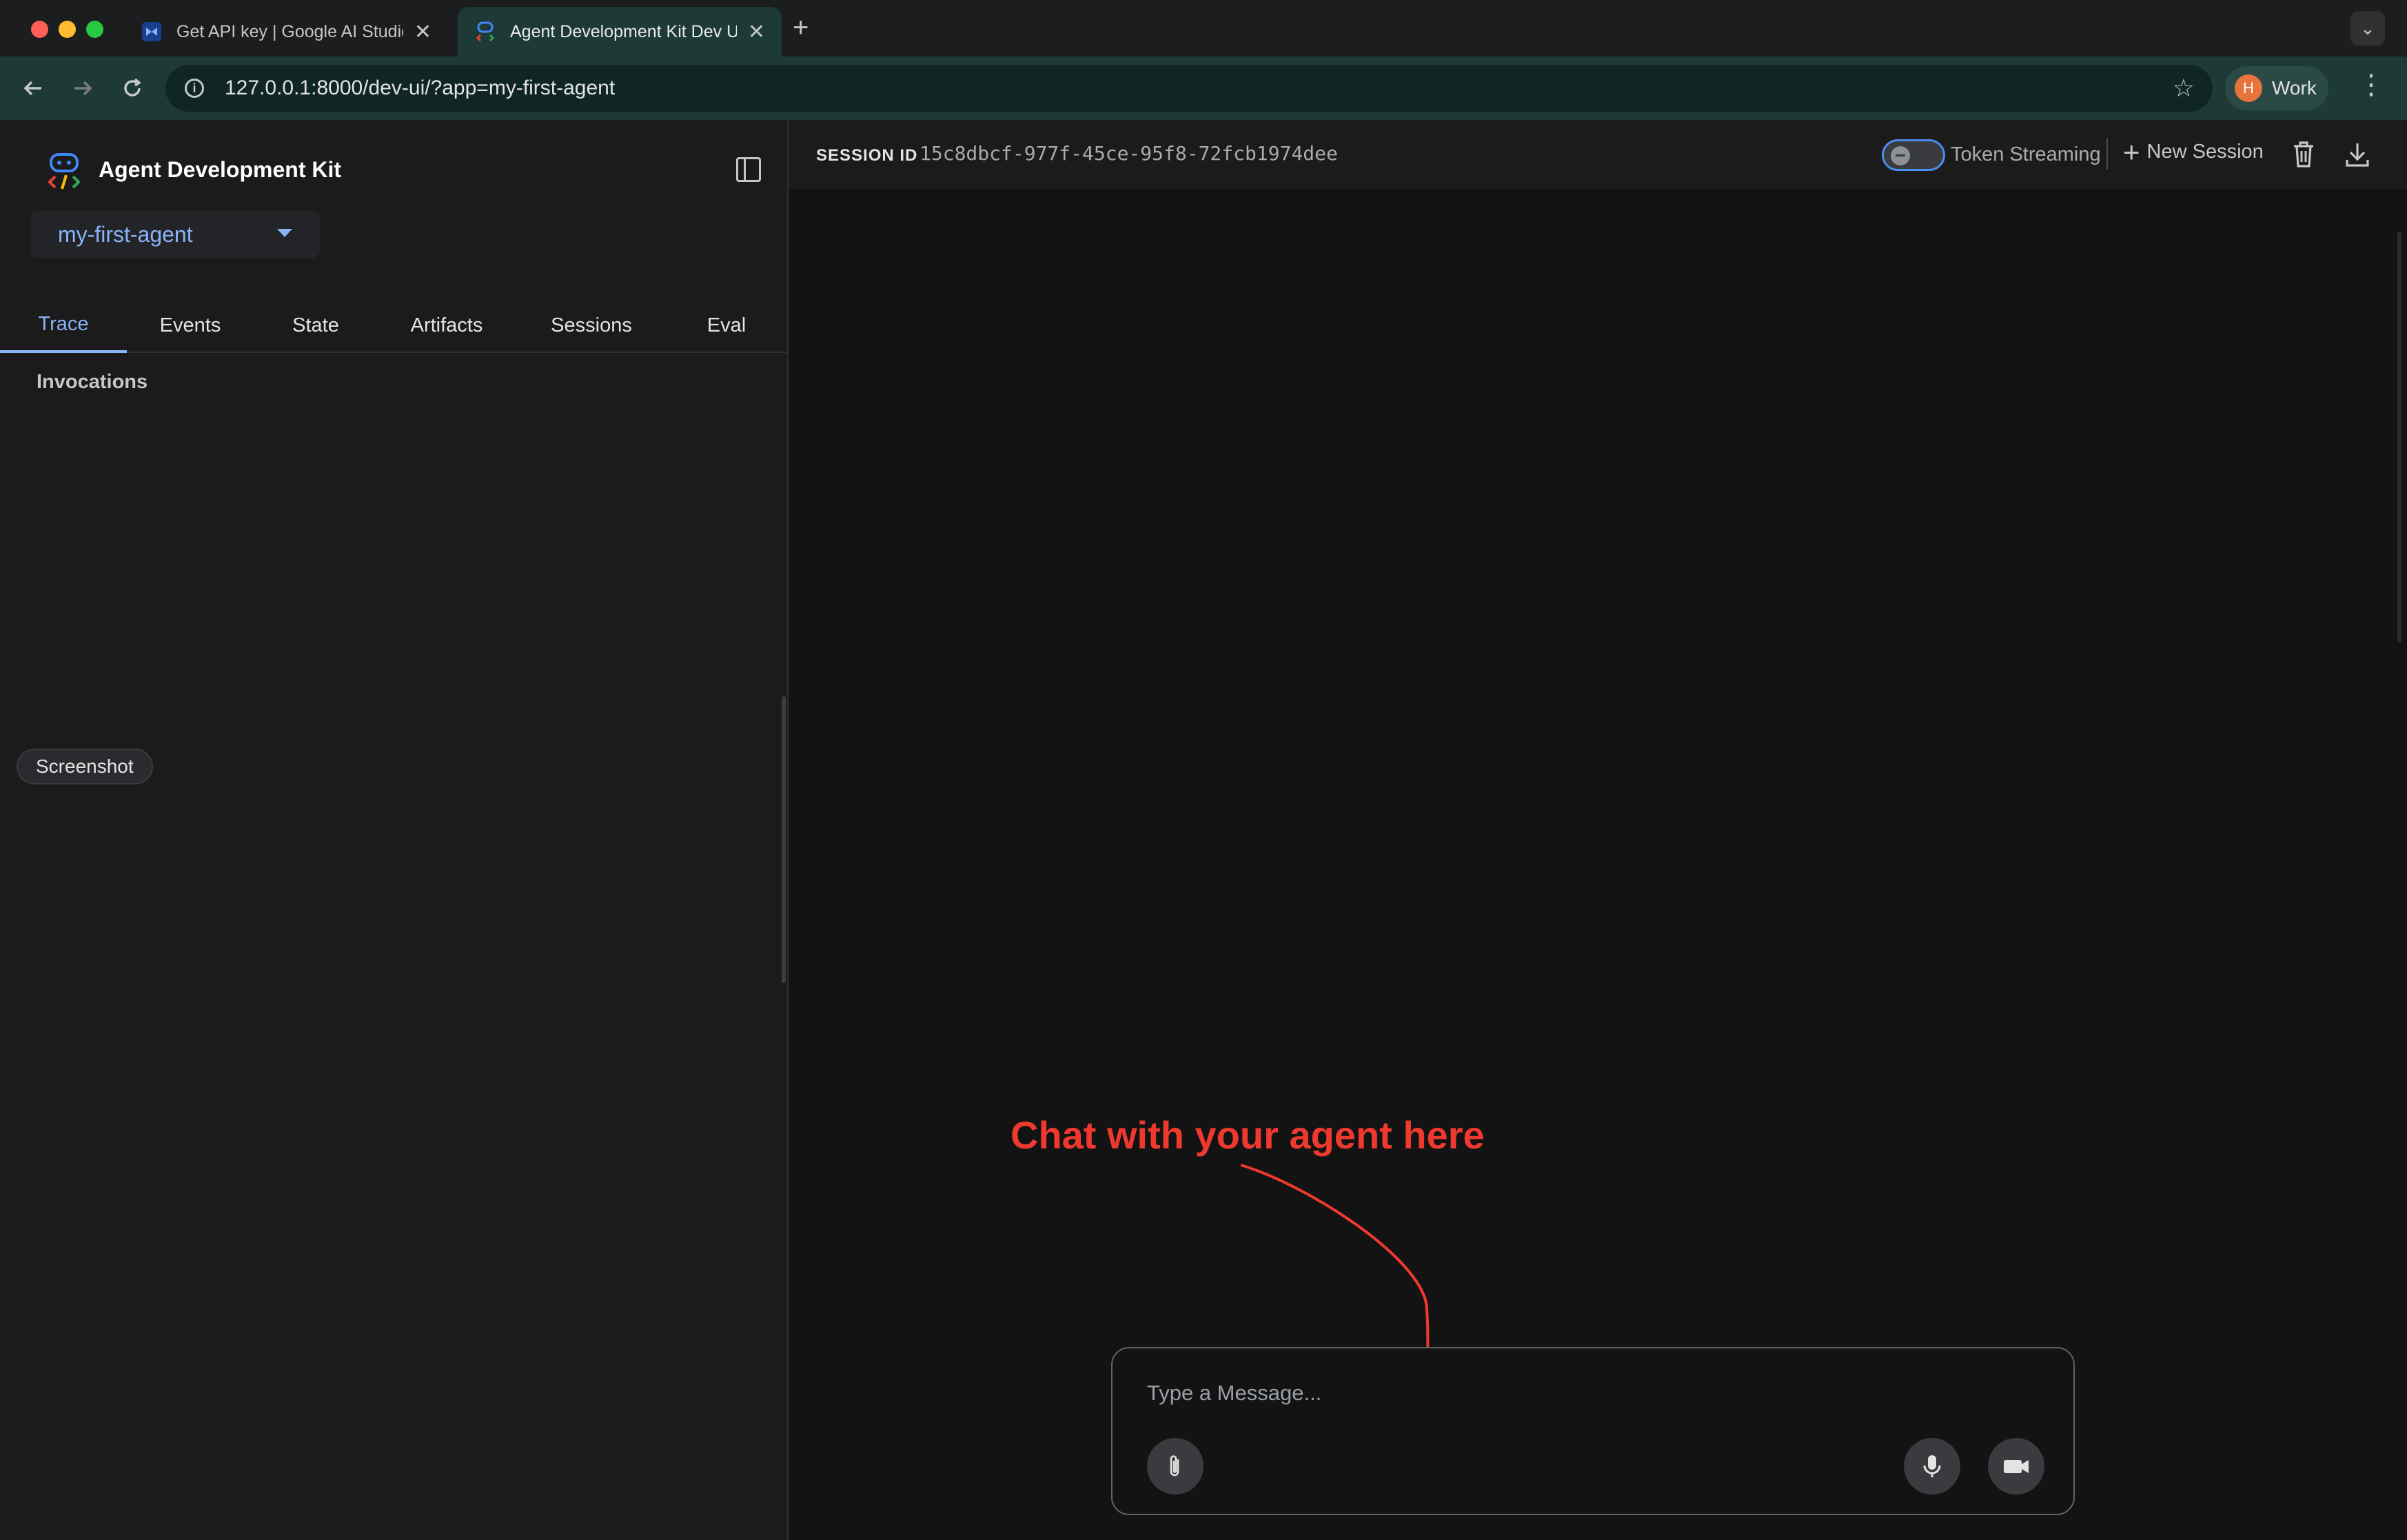 This screenshot has height=1540, width=2407. I want to click on annotation-text: Chat with your agent here, so click(1247, 1135).